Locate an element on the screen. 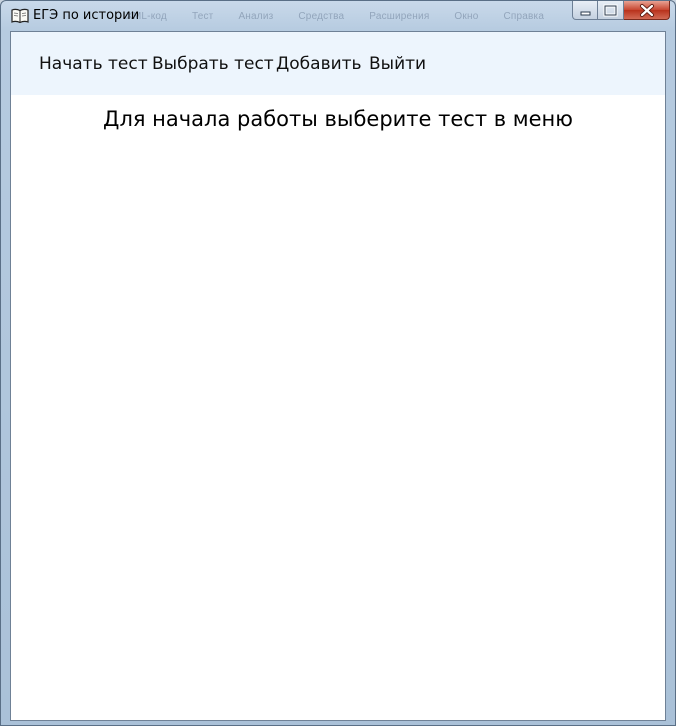 This screenshot has height=726, width=676. close-button is located at coordinates (647, 10).